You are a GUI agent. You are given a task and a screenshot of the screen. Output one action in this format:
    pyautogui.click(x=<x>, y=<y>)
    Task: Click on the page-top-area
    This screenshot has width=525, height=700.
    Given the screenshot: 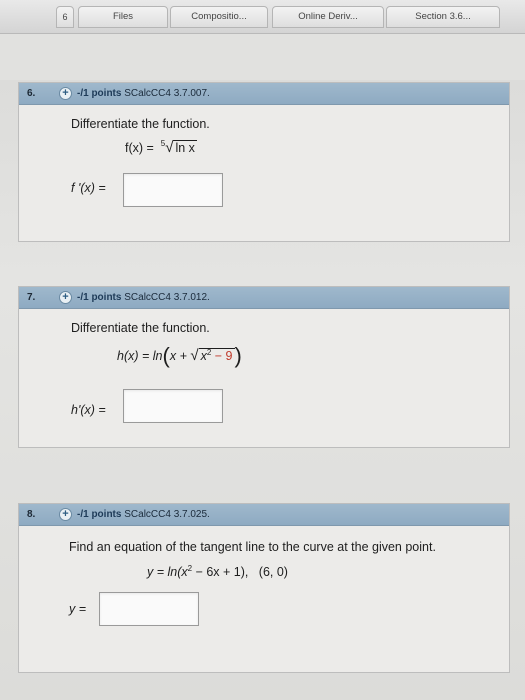 What is the action you would take?
    pyautogui.click(x=262, y=57)
    